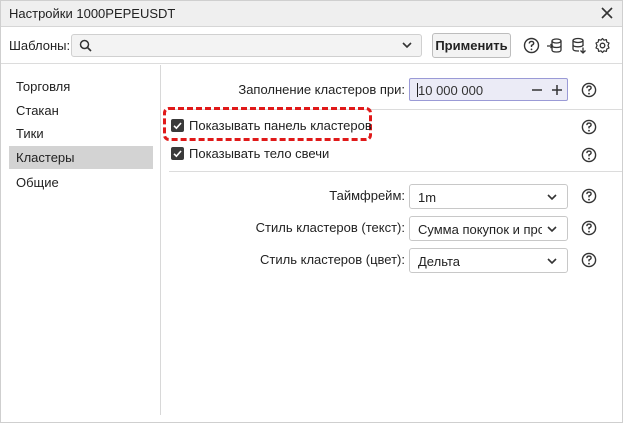  I want to click on sidebar-item-trading: Торговля, so click(81, 86).